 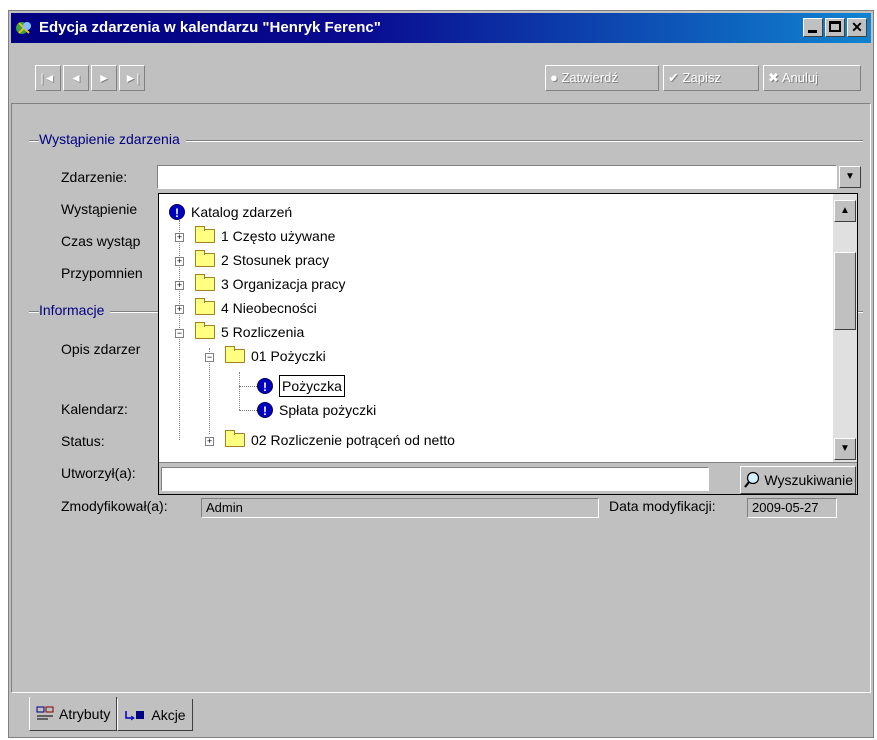 What do you see at coordinates (98, 473) in the screenshot?
I see `created-by-label: Utworzył(a):` at bounding box center [98, 473].